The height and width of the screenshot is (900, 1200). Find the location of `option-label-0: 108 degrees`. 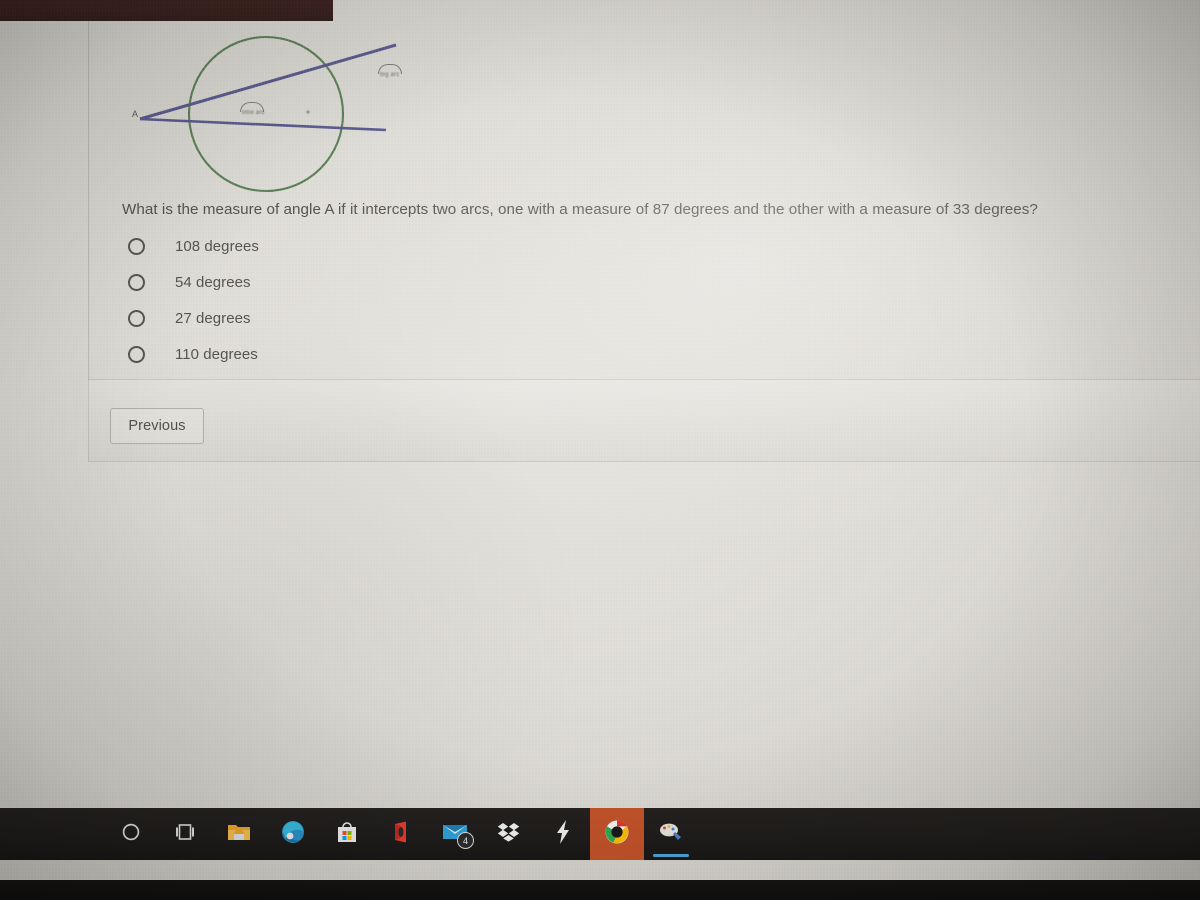

option-label-0: 108 degrees is located at coordinates (217, 246).